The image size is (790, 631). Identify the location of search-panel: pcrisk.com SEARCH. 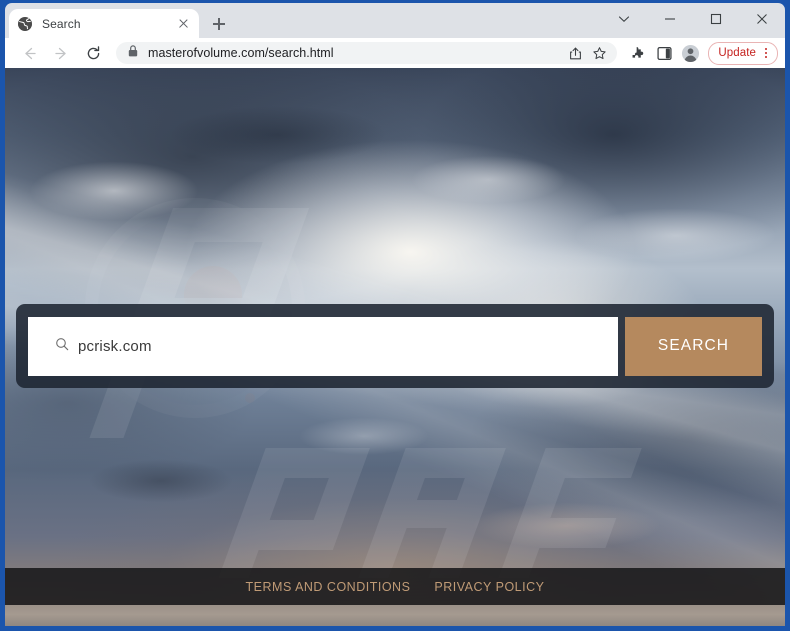
(395, 346).